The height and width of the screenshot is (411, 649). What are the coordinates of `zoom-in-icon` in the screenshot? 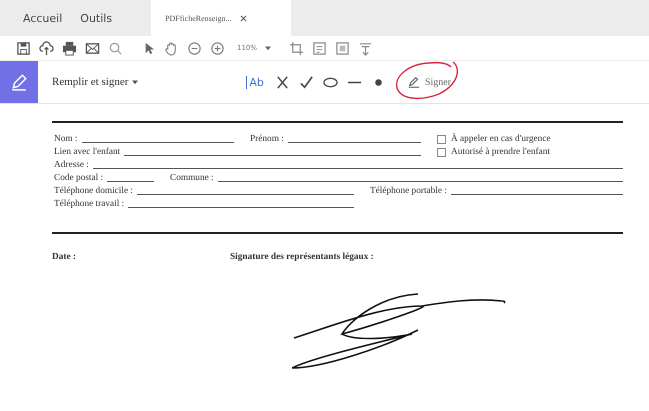 It's located at (217, 48).